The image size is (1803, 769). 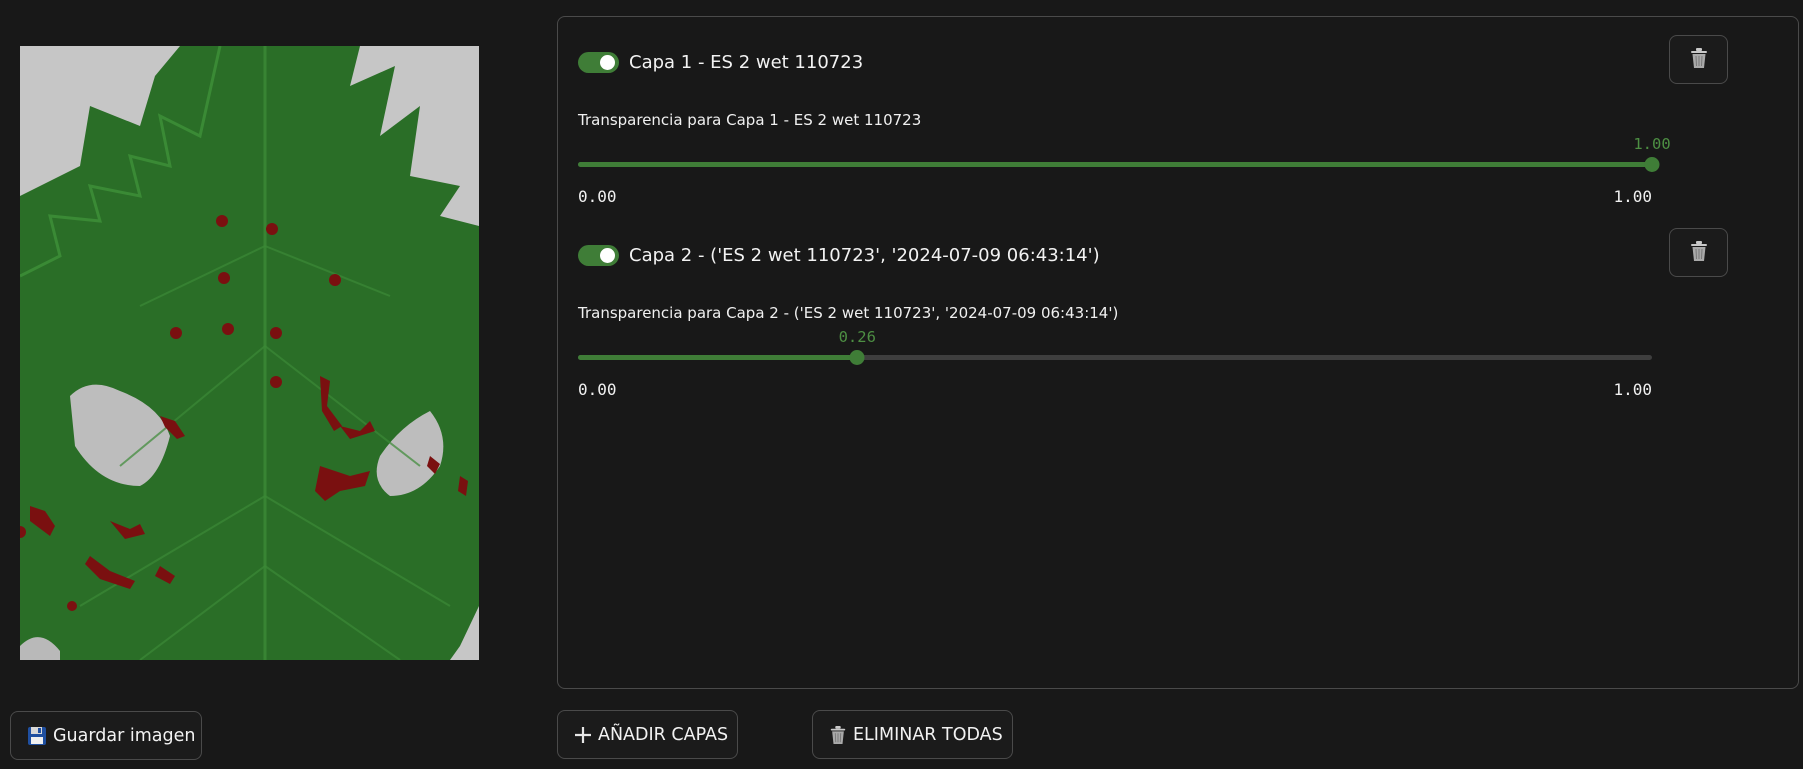 What do you see at coordinates (1124, 180) in the screenshot?
I see `opacity-slider: 1.00 0.00 1.00` at bounding box center [1124, 180].